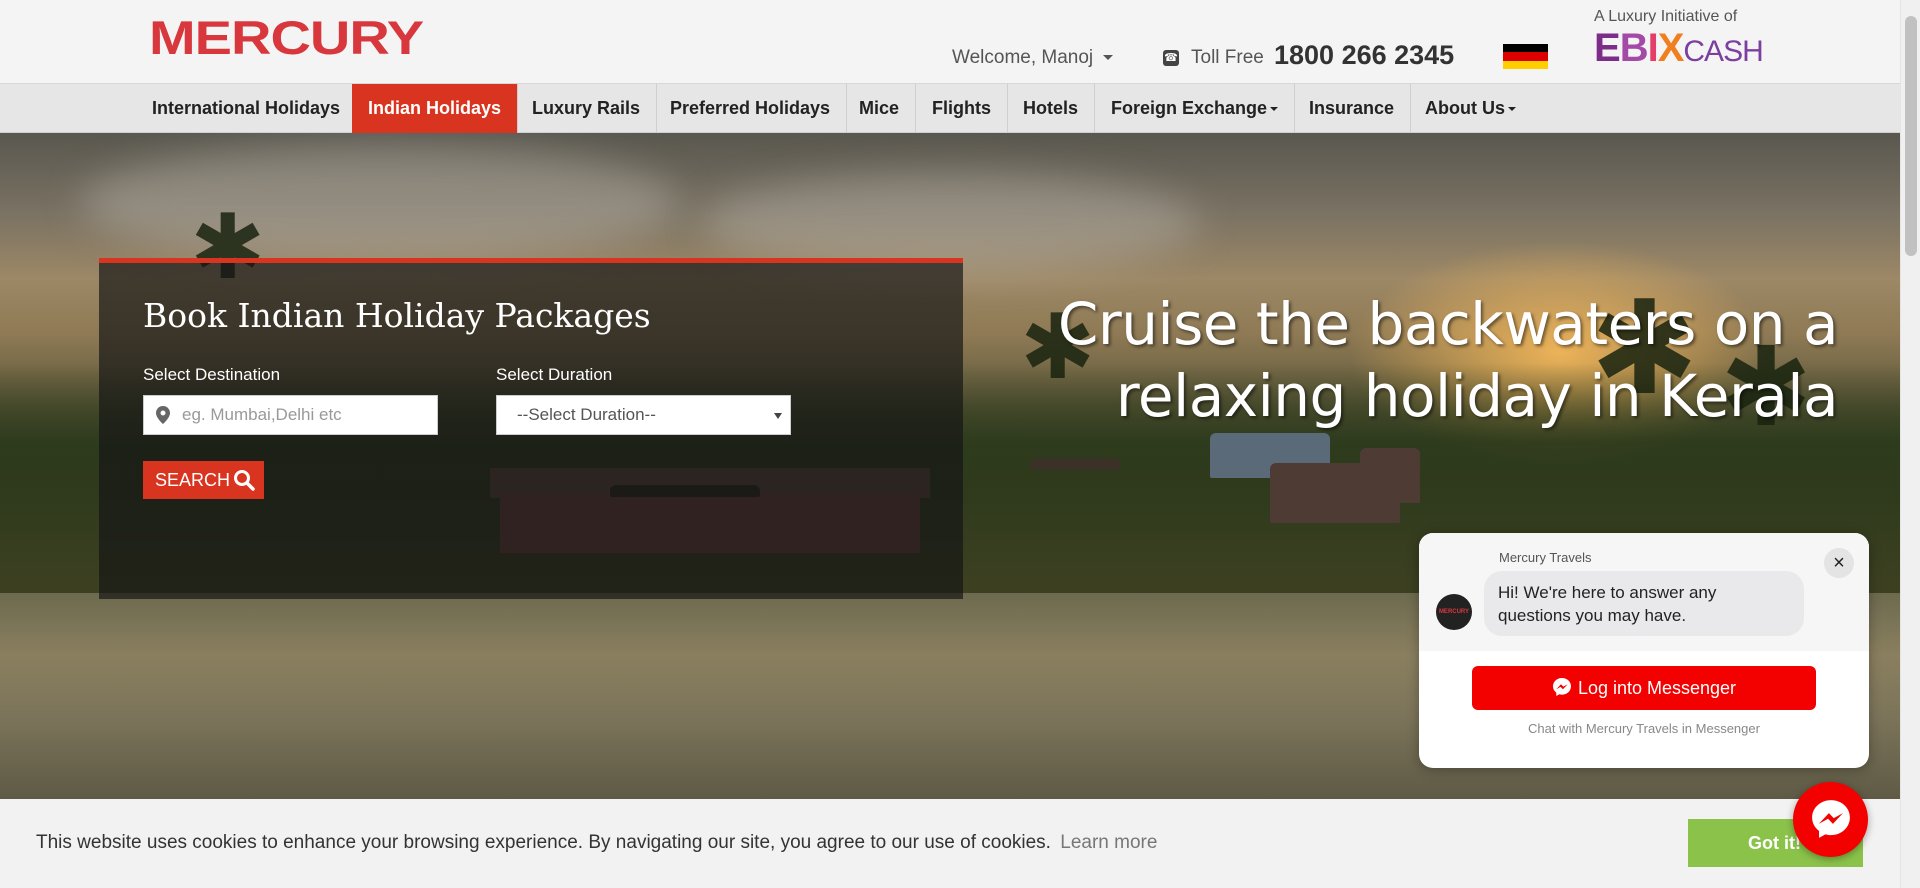 The width and height of the screenshot is (1920, 888). I want to click on select-arrow-icon, so click(778, 416).